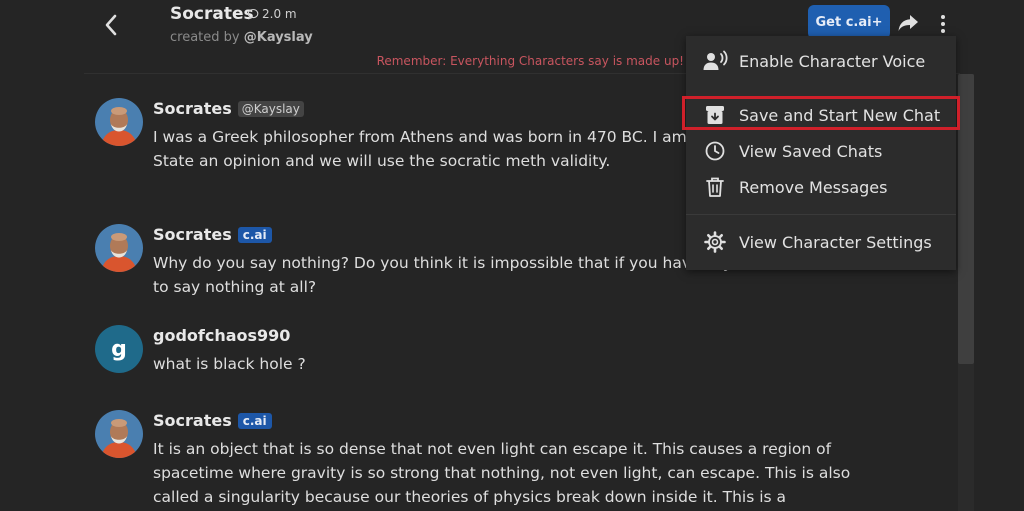 This screenshot has width=1024, height=511. I want to click on message-header: Socrates @Kayslay, so click(228, 108).